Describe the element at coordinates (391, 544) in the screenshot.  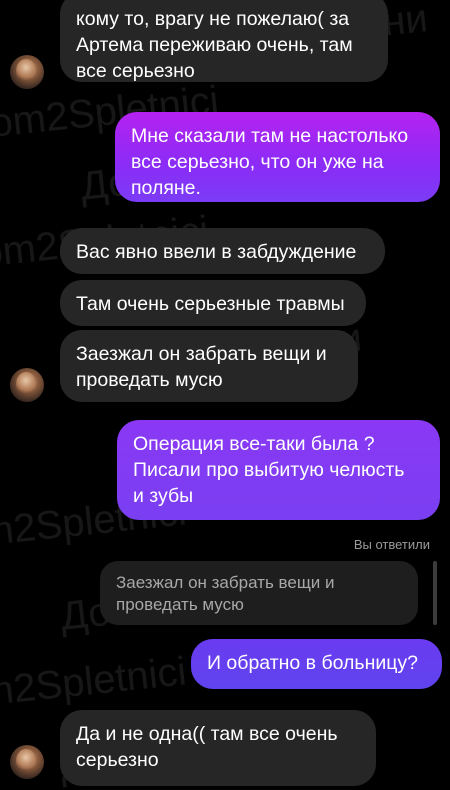
I see `replied-label: Вы ответили` at that location.